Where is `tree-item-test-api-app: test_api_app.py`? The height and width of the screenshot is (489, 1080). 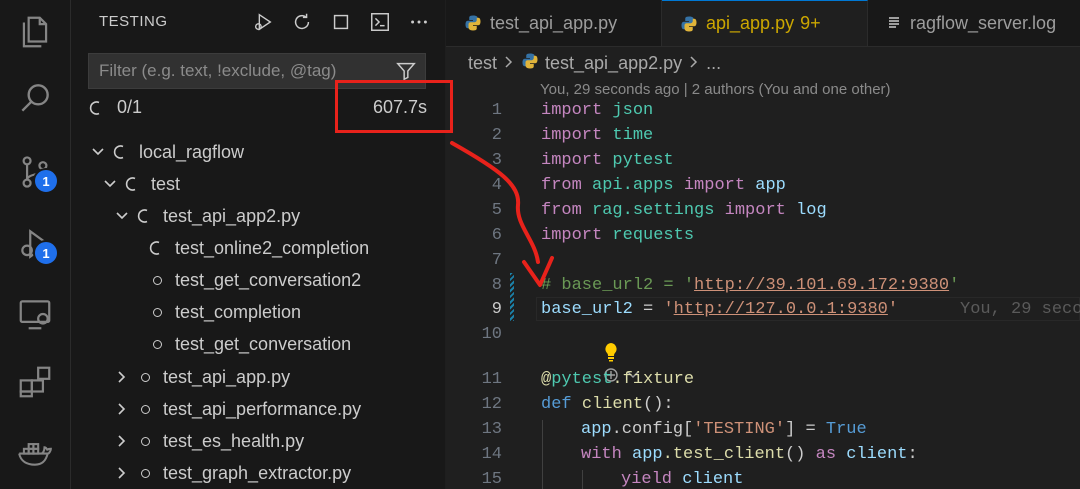 tree-item-test-api-app: test_api_app.py is located at coordinates (201, 377).